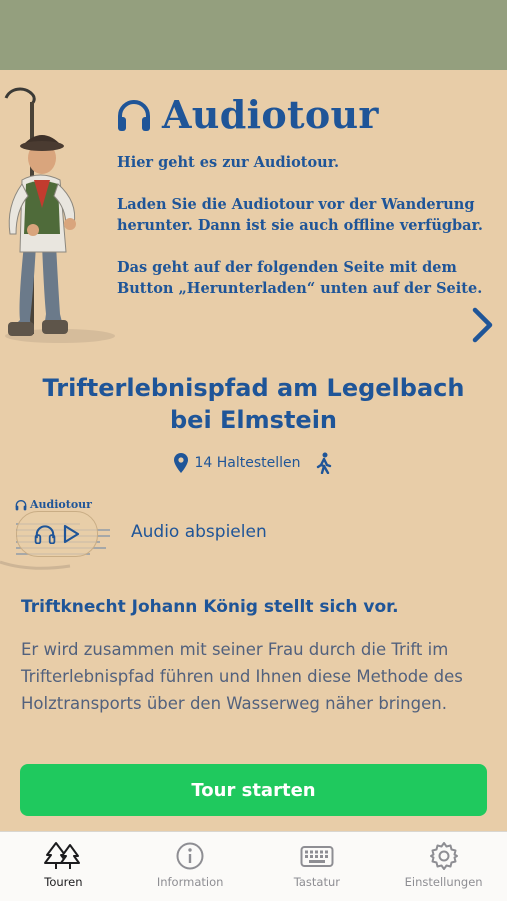  Describe the element at coordinates (443, 856) in the screenshot. I see `gear-icon` at that location.